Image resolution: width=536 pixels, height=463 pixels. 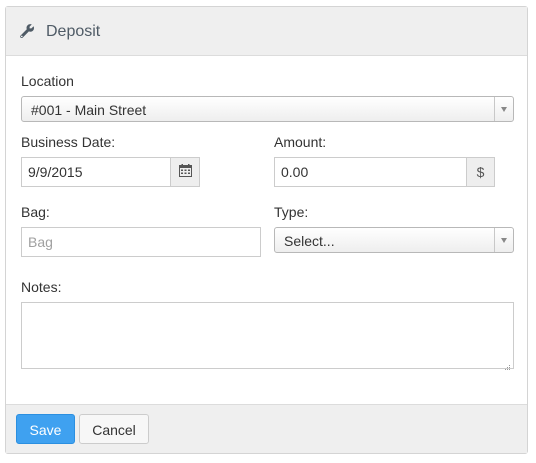 I want to click on notes-label: Notes:, so click(x=41, y=287).